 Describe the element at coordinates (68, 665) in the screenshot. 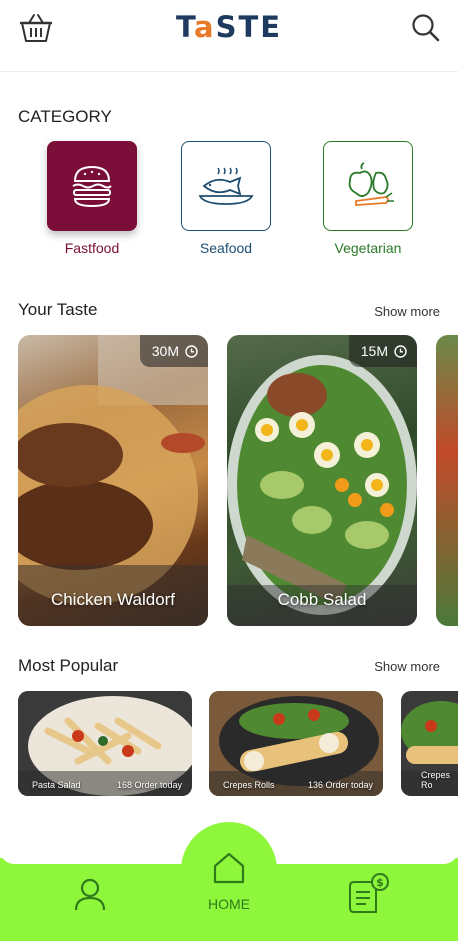

I see `most-popular-title: Most Popular` at that location.